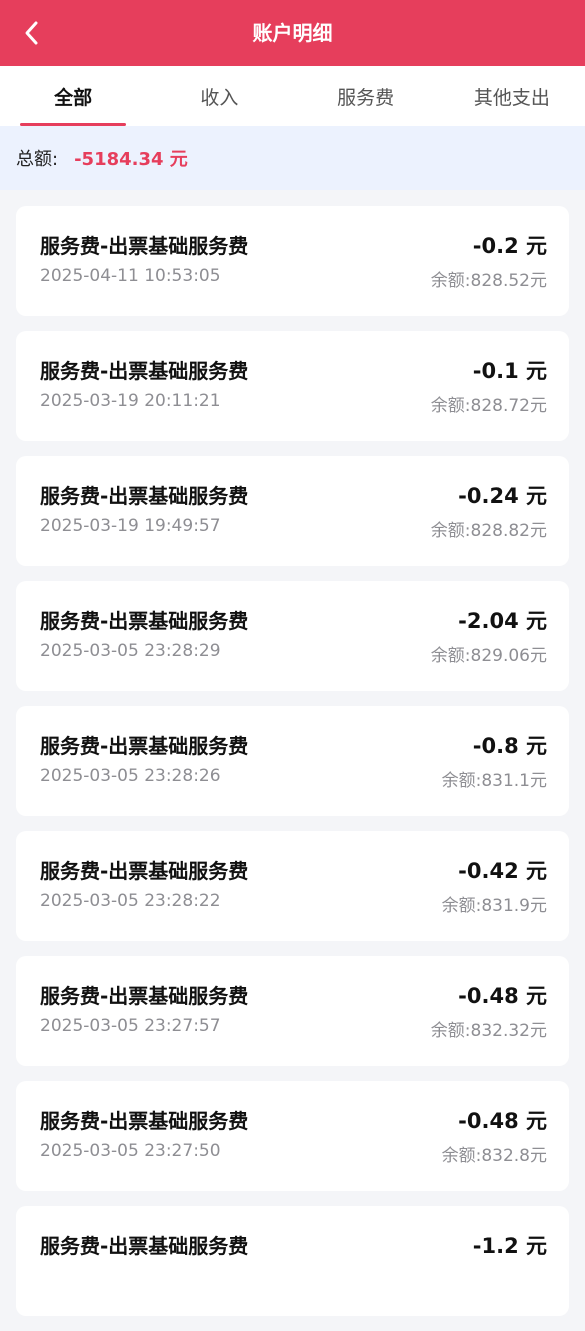  What do you see at coordinates (130, 651) in the screenshot?
I see `record-time: 2025-03-05 23:28:29` at bounding box center [130, 651].